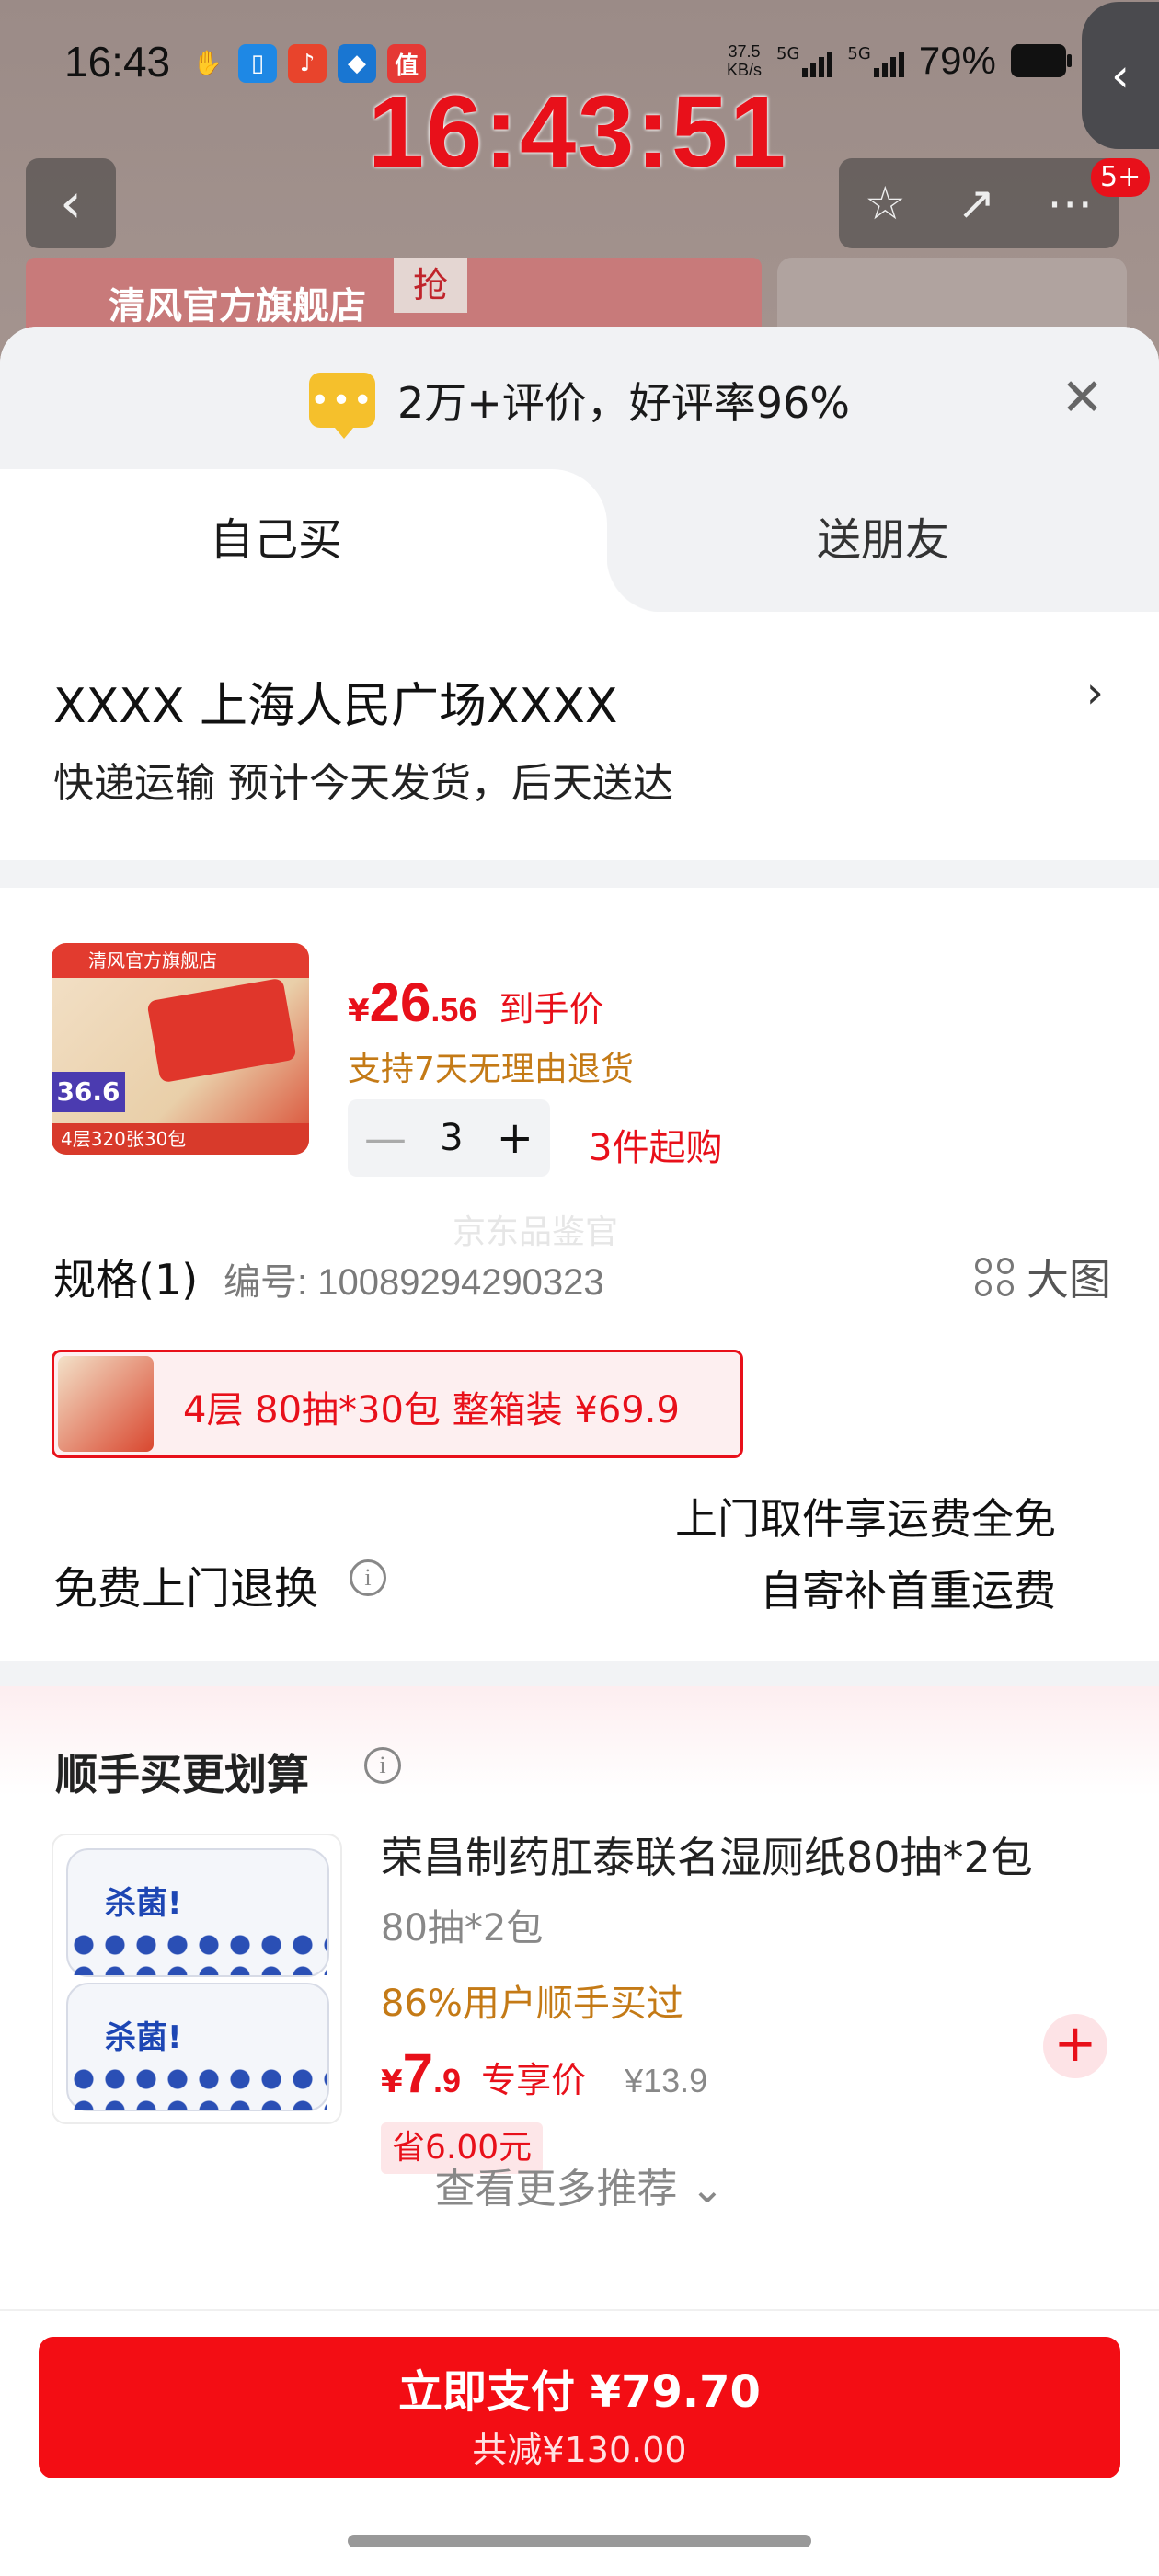 This screenshot has height=2576, width=1159. What do you see at coordinates (707, 1854) in the screenshot?
I see `recommendation-name: 荣昌制药肛泰联名湿厕纸80抽*2包` at bounding box center [707, 1854].